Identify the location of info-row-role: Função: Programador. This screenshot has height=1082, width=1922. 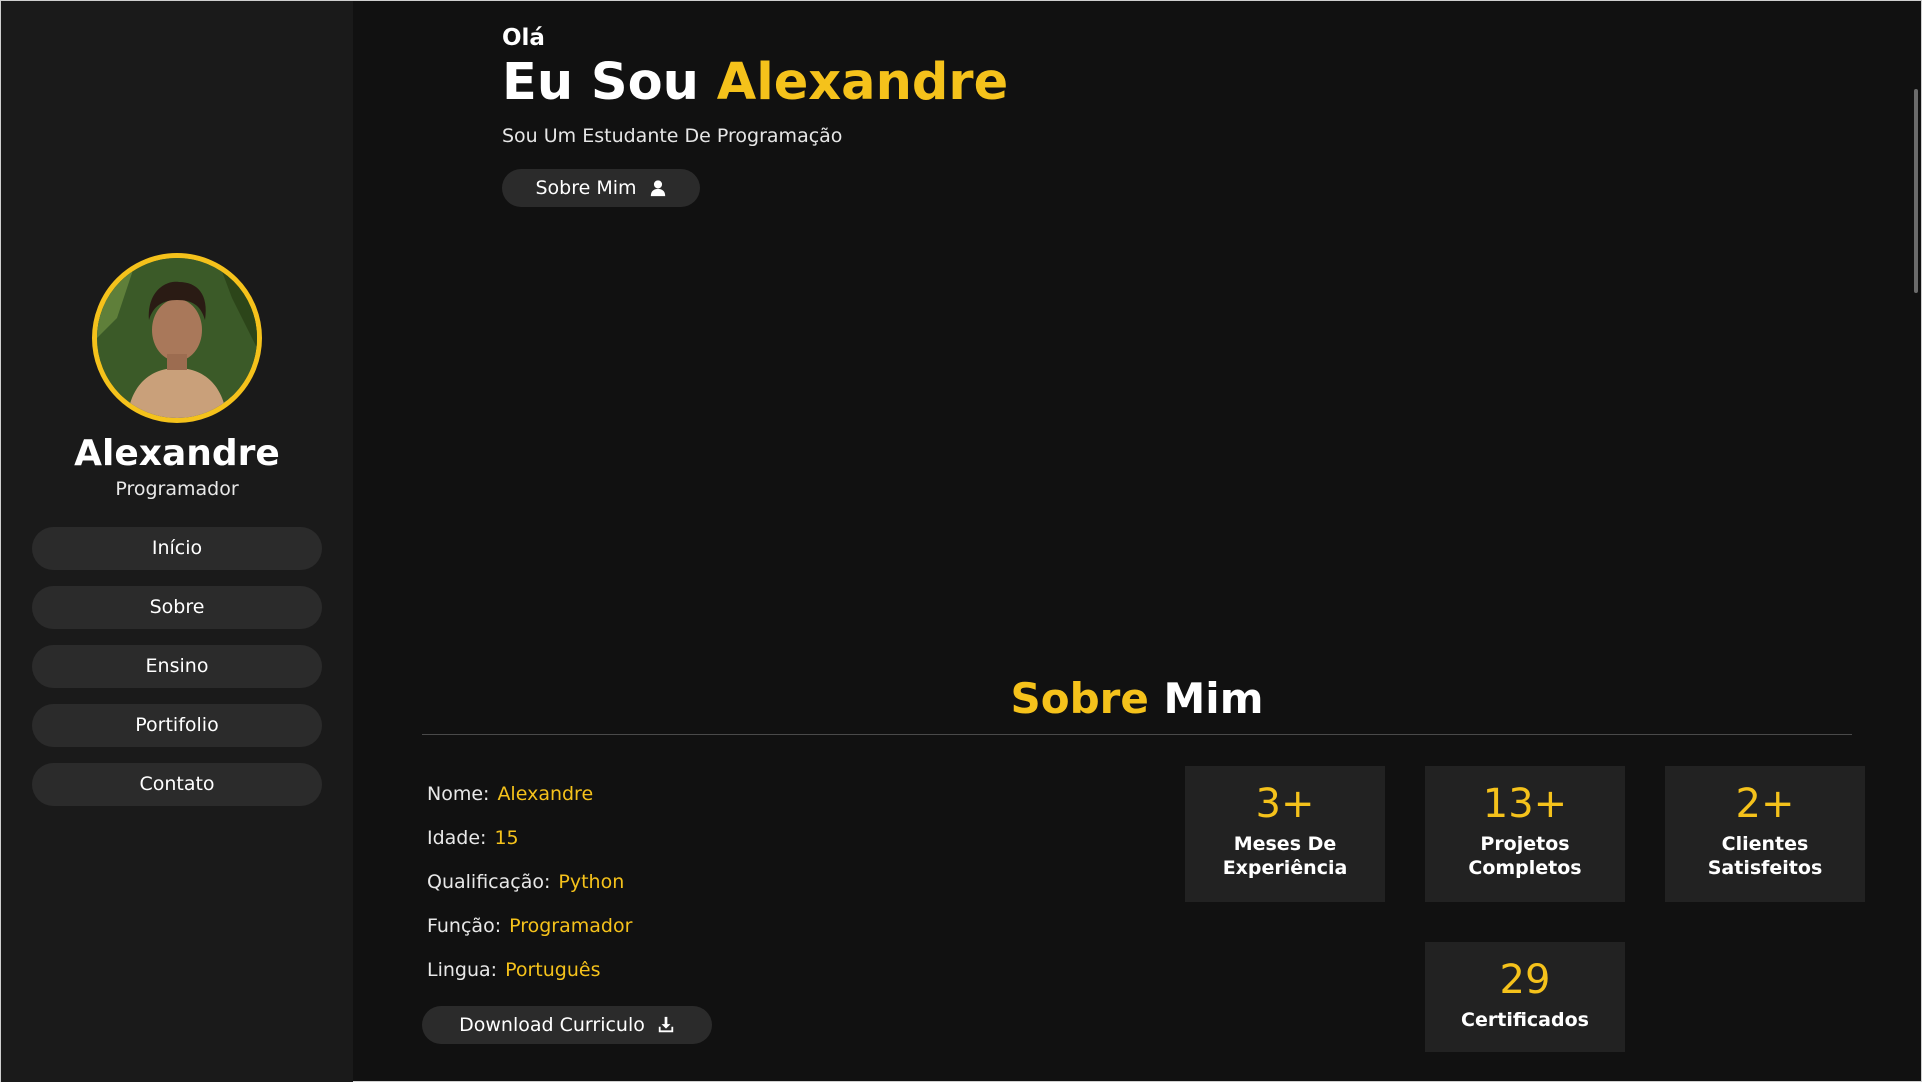
(529, 937).